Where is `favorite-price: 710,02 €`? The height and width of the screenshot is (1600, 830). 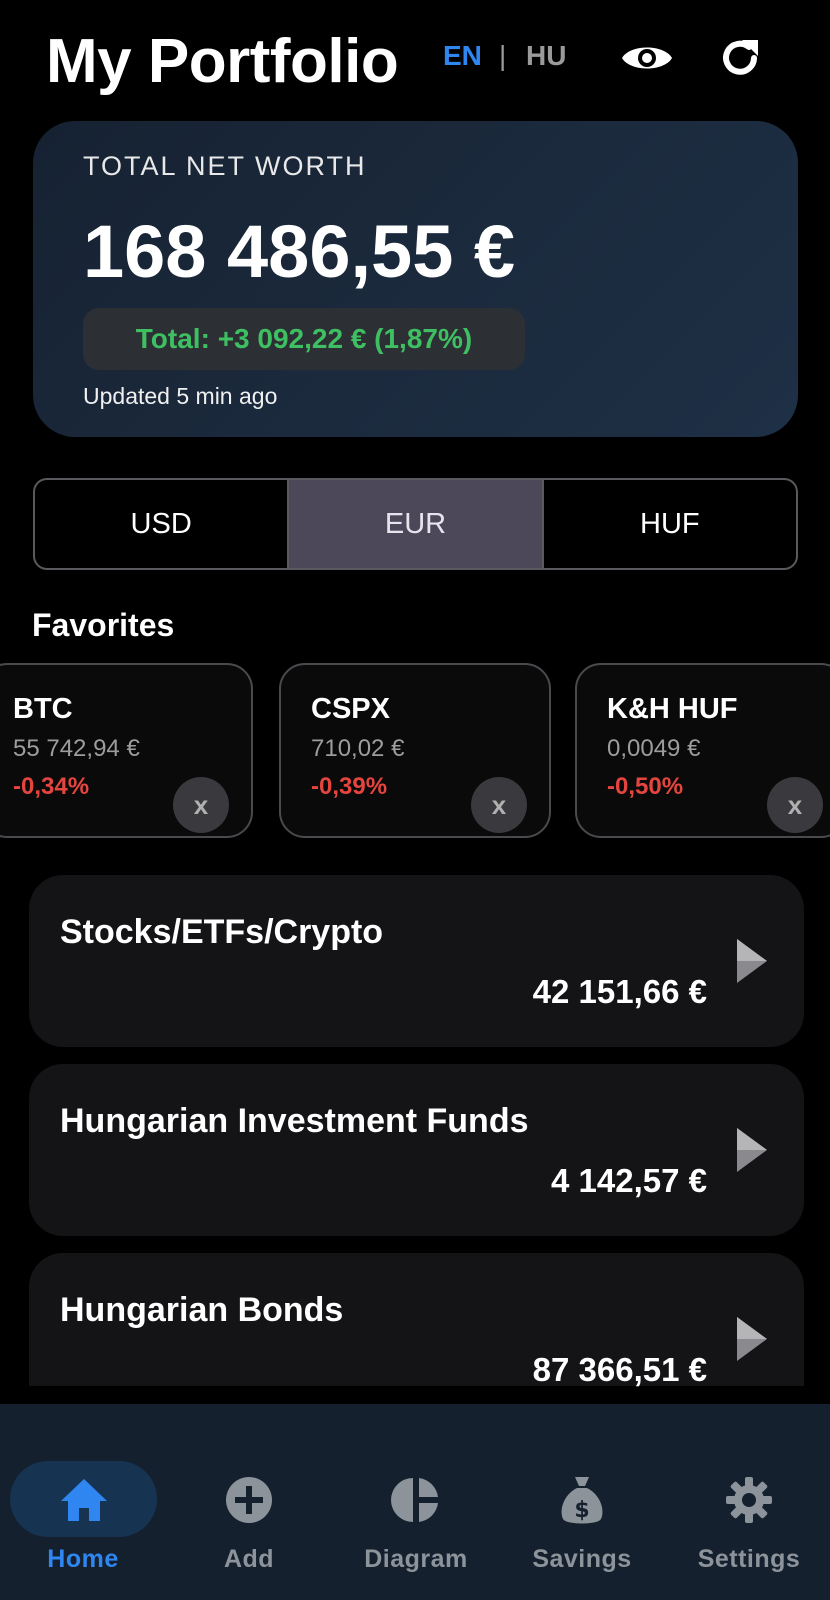 favorite-price: 710,02 € is located at coordinates (358, 748).